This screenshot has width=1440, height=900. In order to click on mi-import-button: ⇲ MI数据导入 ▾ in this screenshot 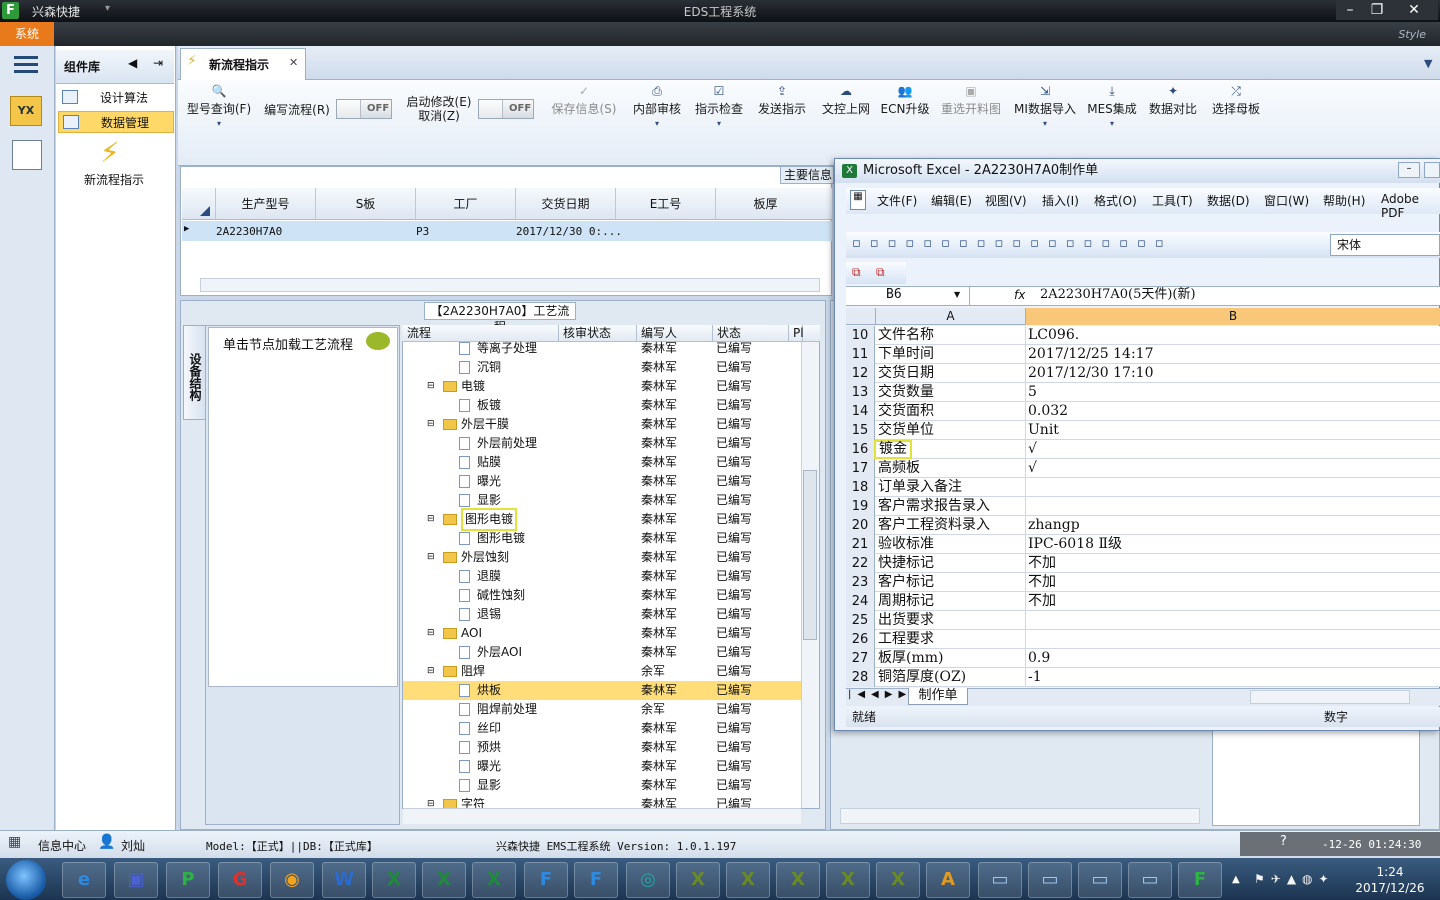, I will do `click(1045, 108)`.